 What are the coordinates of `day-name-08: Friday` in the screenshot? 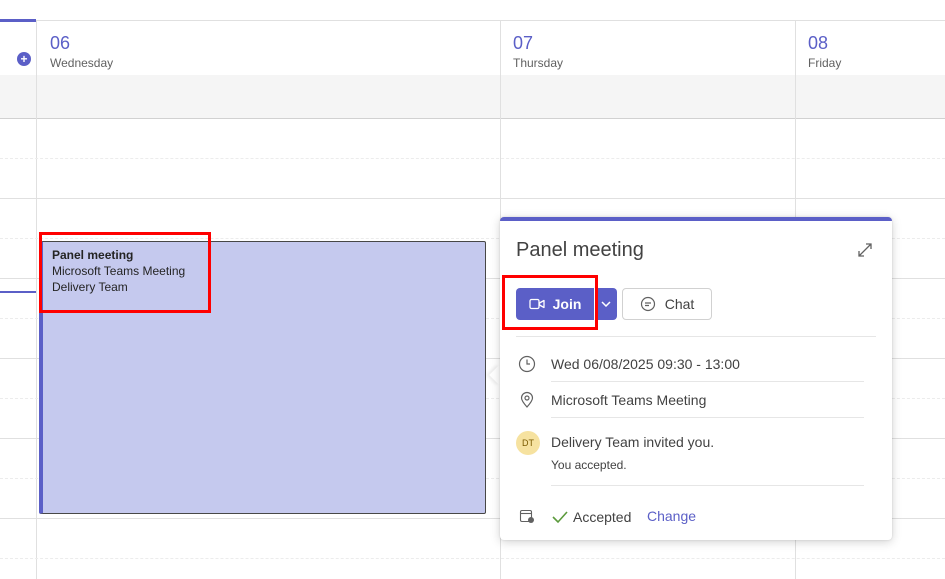 It's located at (825, 63).